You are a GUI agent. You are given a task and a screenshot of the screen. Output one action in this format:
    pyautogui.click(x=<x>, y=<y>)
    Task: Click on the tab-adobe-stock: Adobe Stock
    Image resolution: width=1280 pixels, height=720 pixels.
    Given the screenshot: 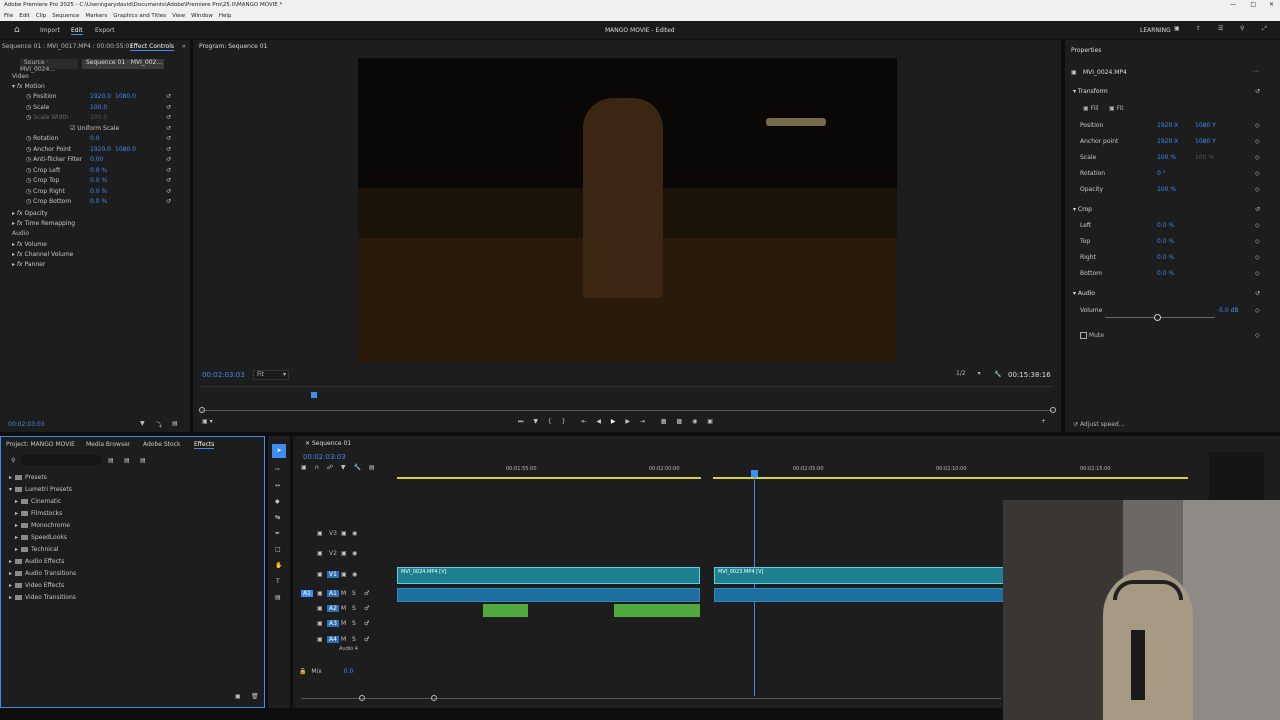 What is the action you would take?
    pyautogui.click(x=162, y=444)
    